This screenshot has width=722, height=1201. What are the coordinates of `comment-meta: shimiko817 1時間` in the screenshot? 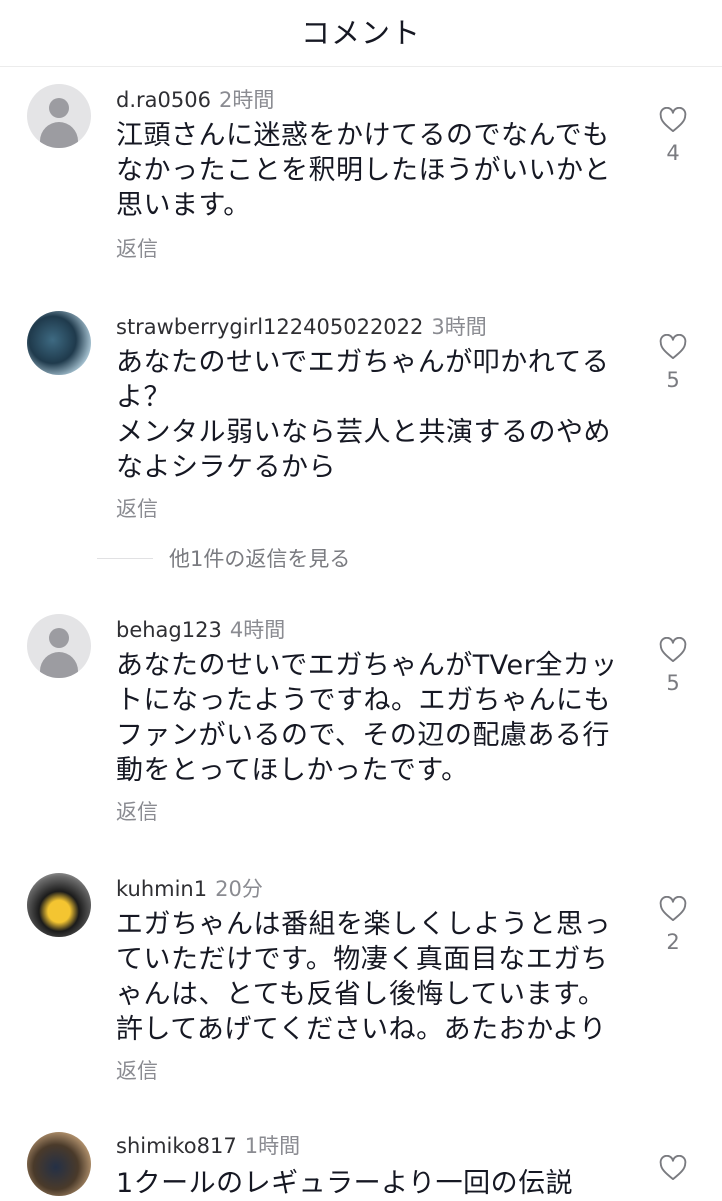 It's located at (208, 1145).